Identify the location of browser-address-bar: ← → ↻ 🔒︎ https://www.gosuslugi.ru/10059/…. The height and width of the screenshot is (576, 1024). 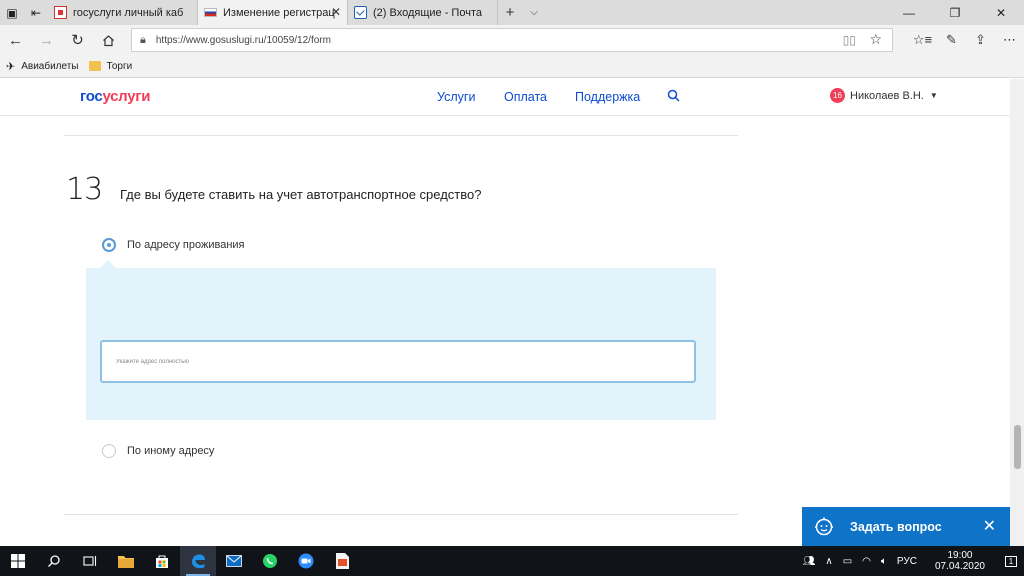
(512, 40).